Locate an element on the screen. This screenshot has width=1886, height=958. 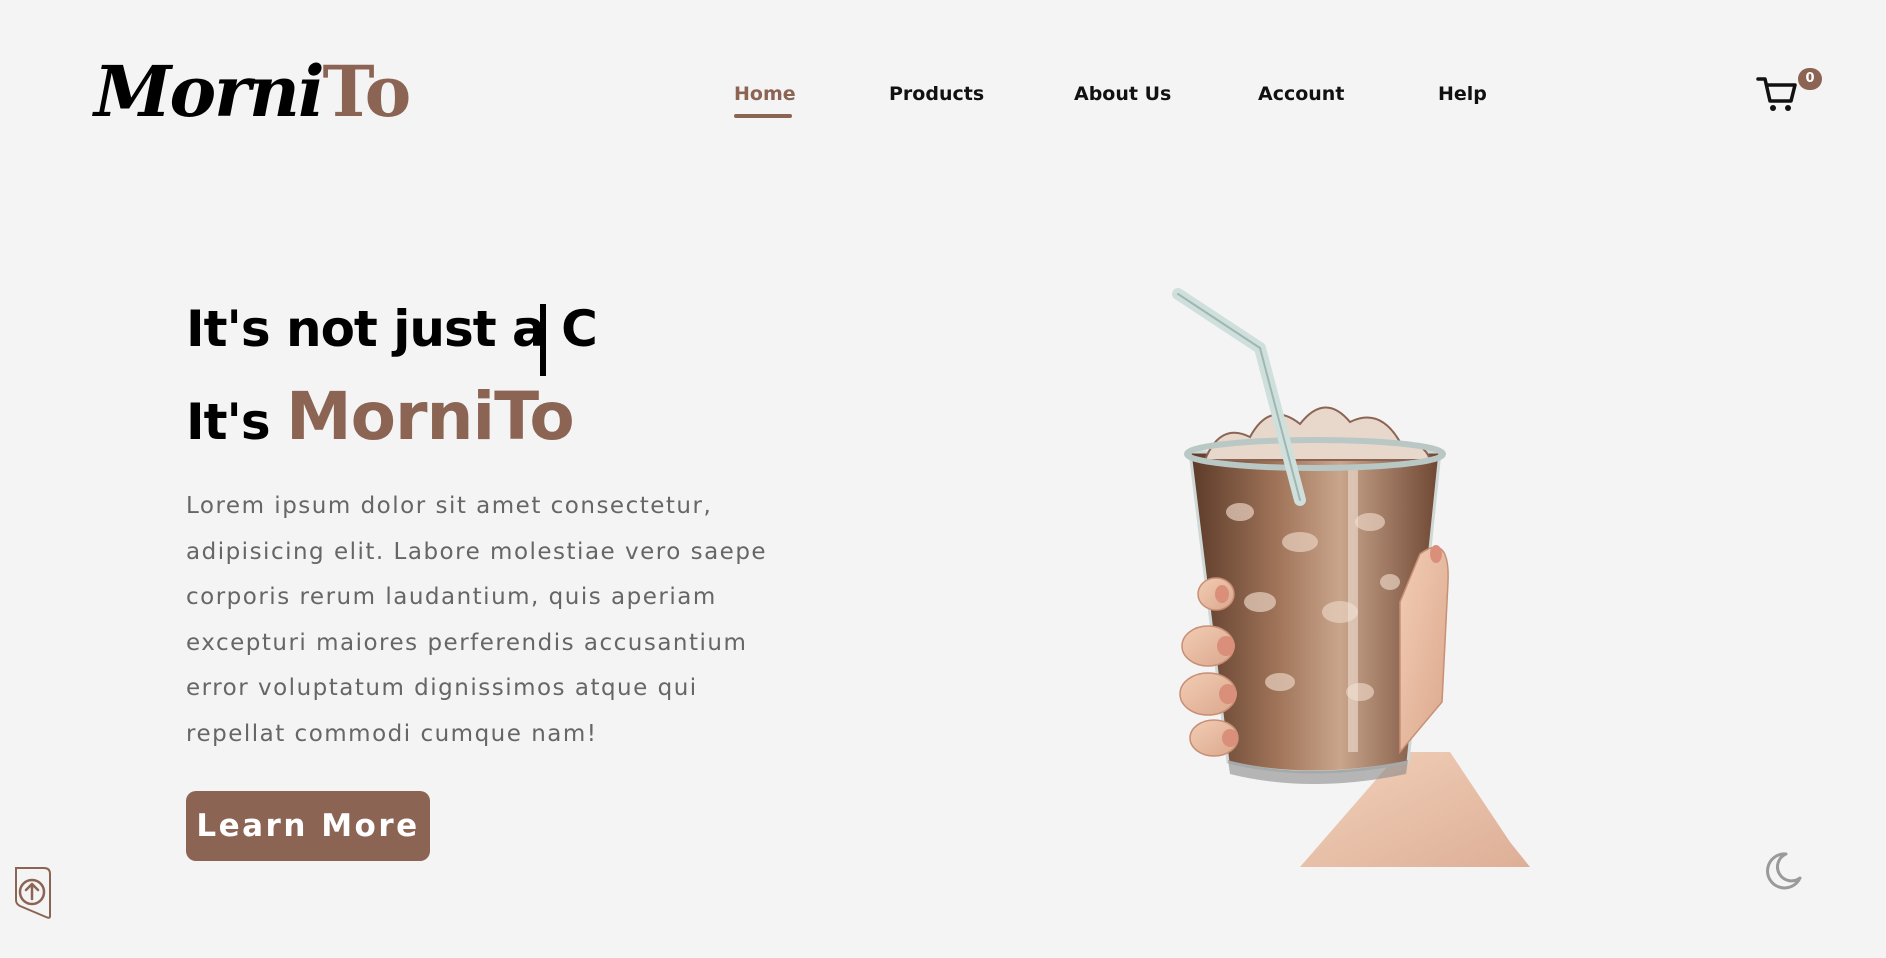
cart-count-badge: 0 is located at coordinates (1810, 79).